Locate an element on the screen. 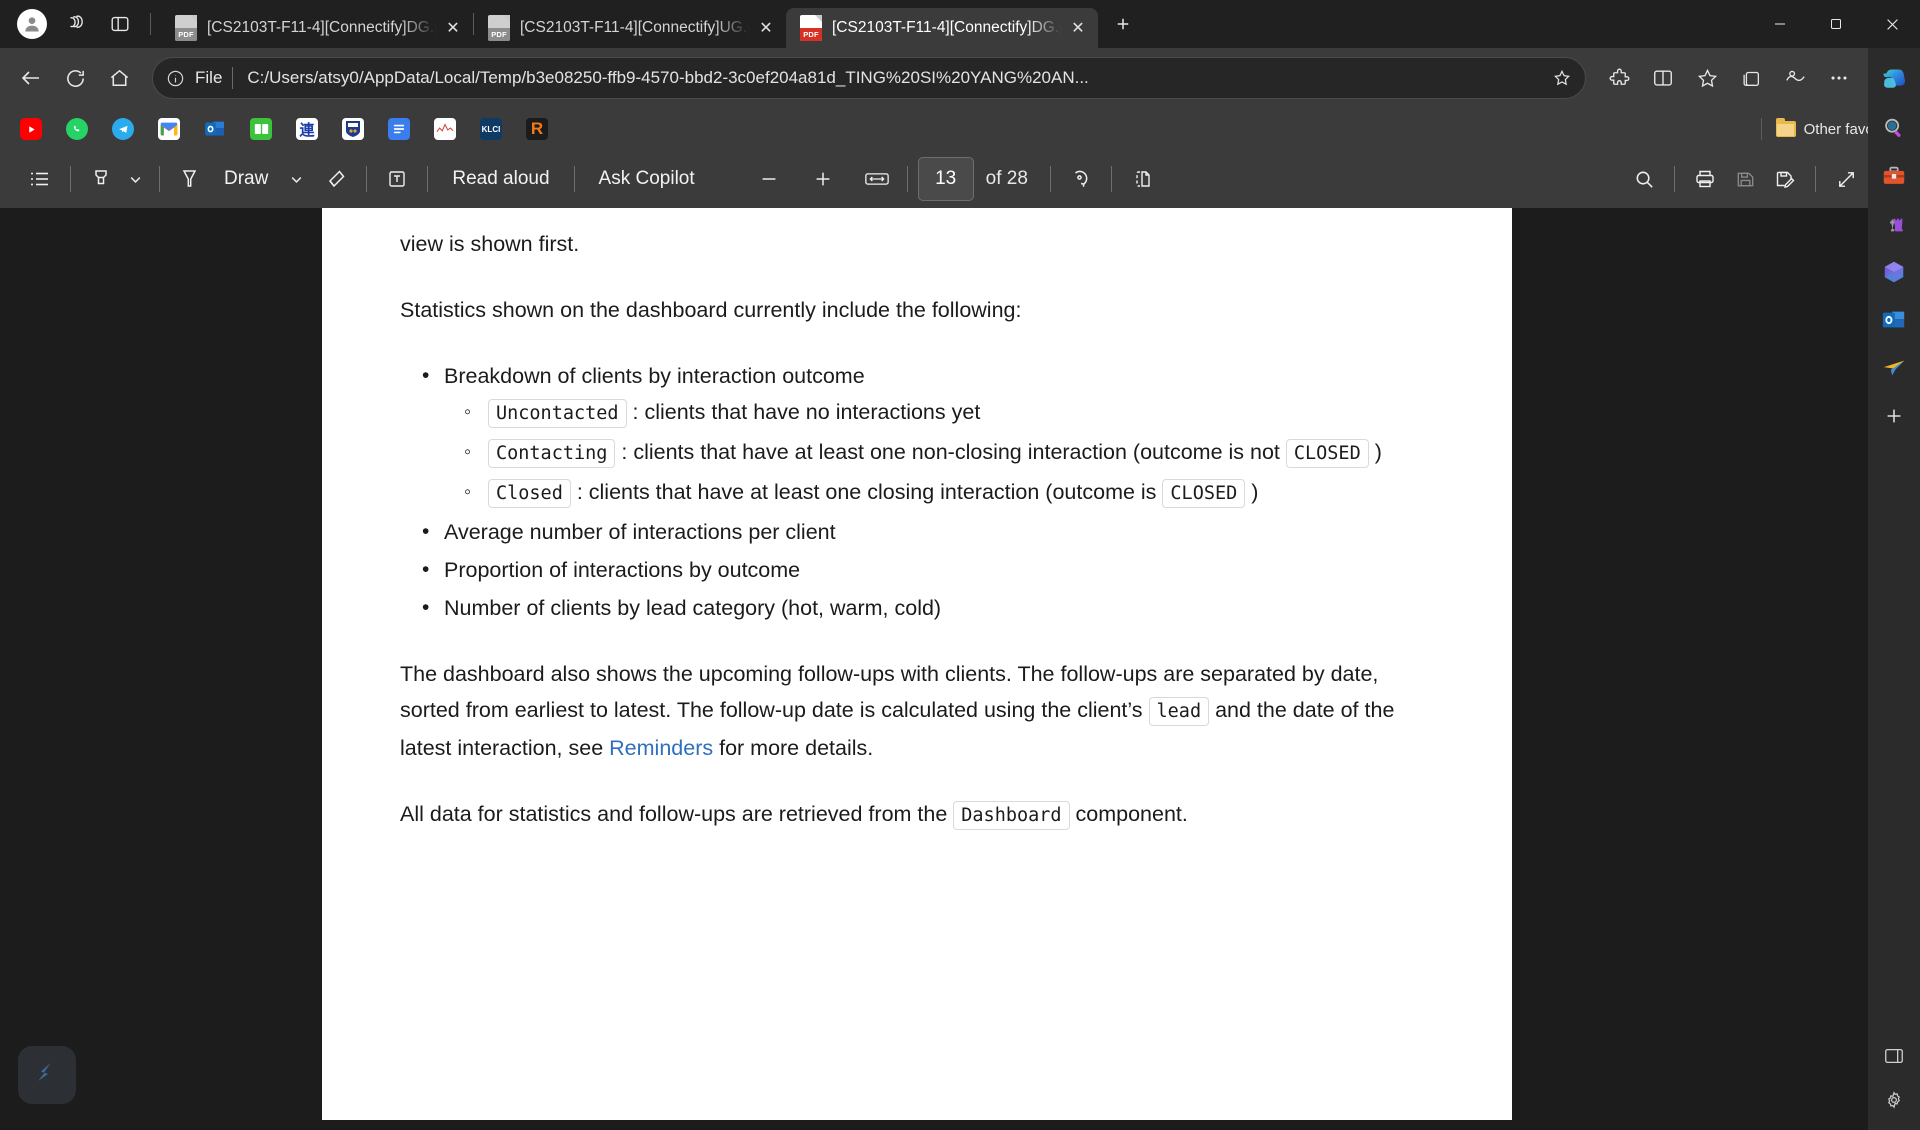 The width and height of the screenshot is (1920, 1130). account-avatar-icon is located at coordinates (32, 24).